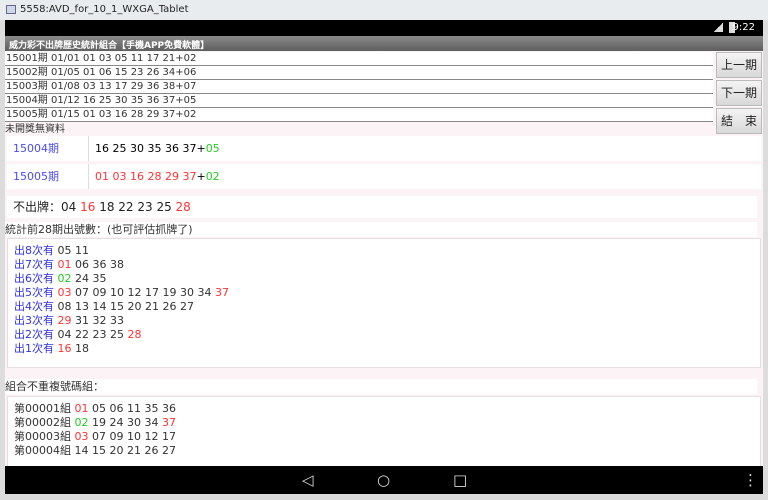 This screenshot has width=768, height=500. Describe the element at coordinates (64, 320) in the screenshot. I see `number-segment: 29` at that location.